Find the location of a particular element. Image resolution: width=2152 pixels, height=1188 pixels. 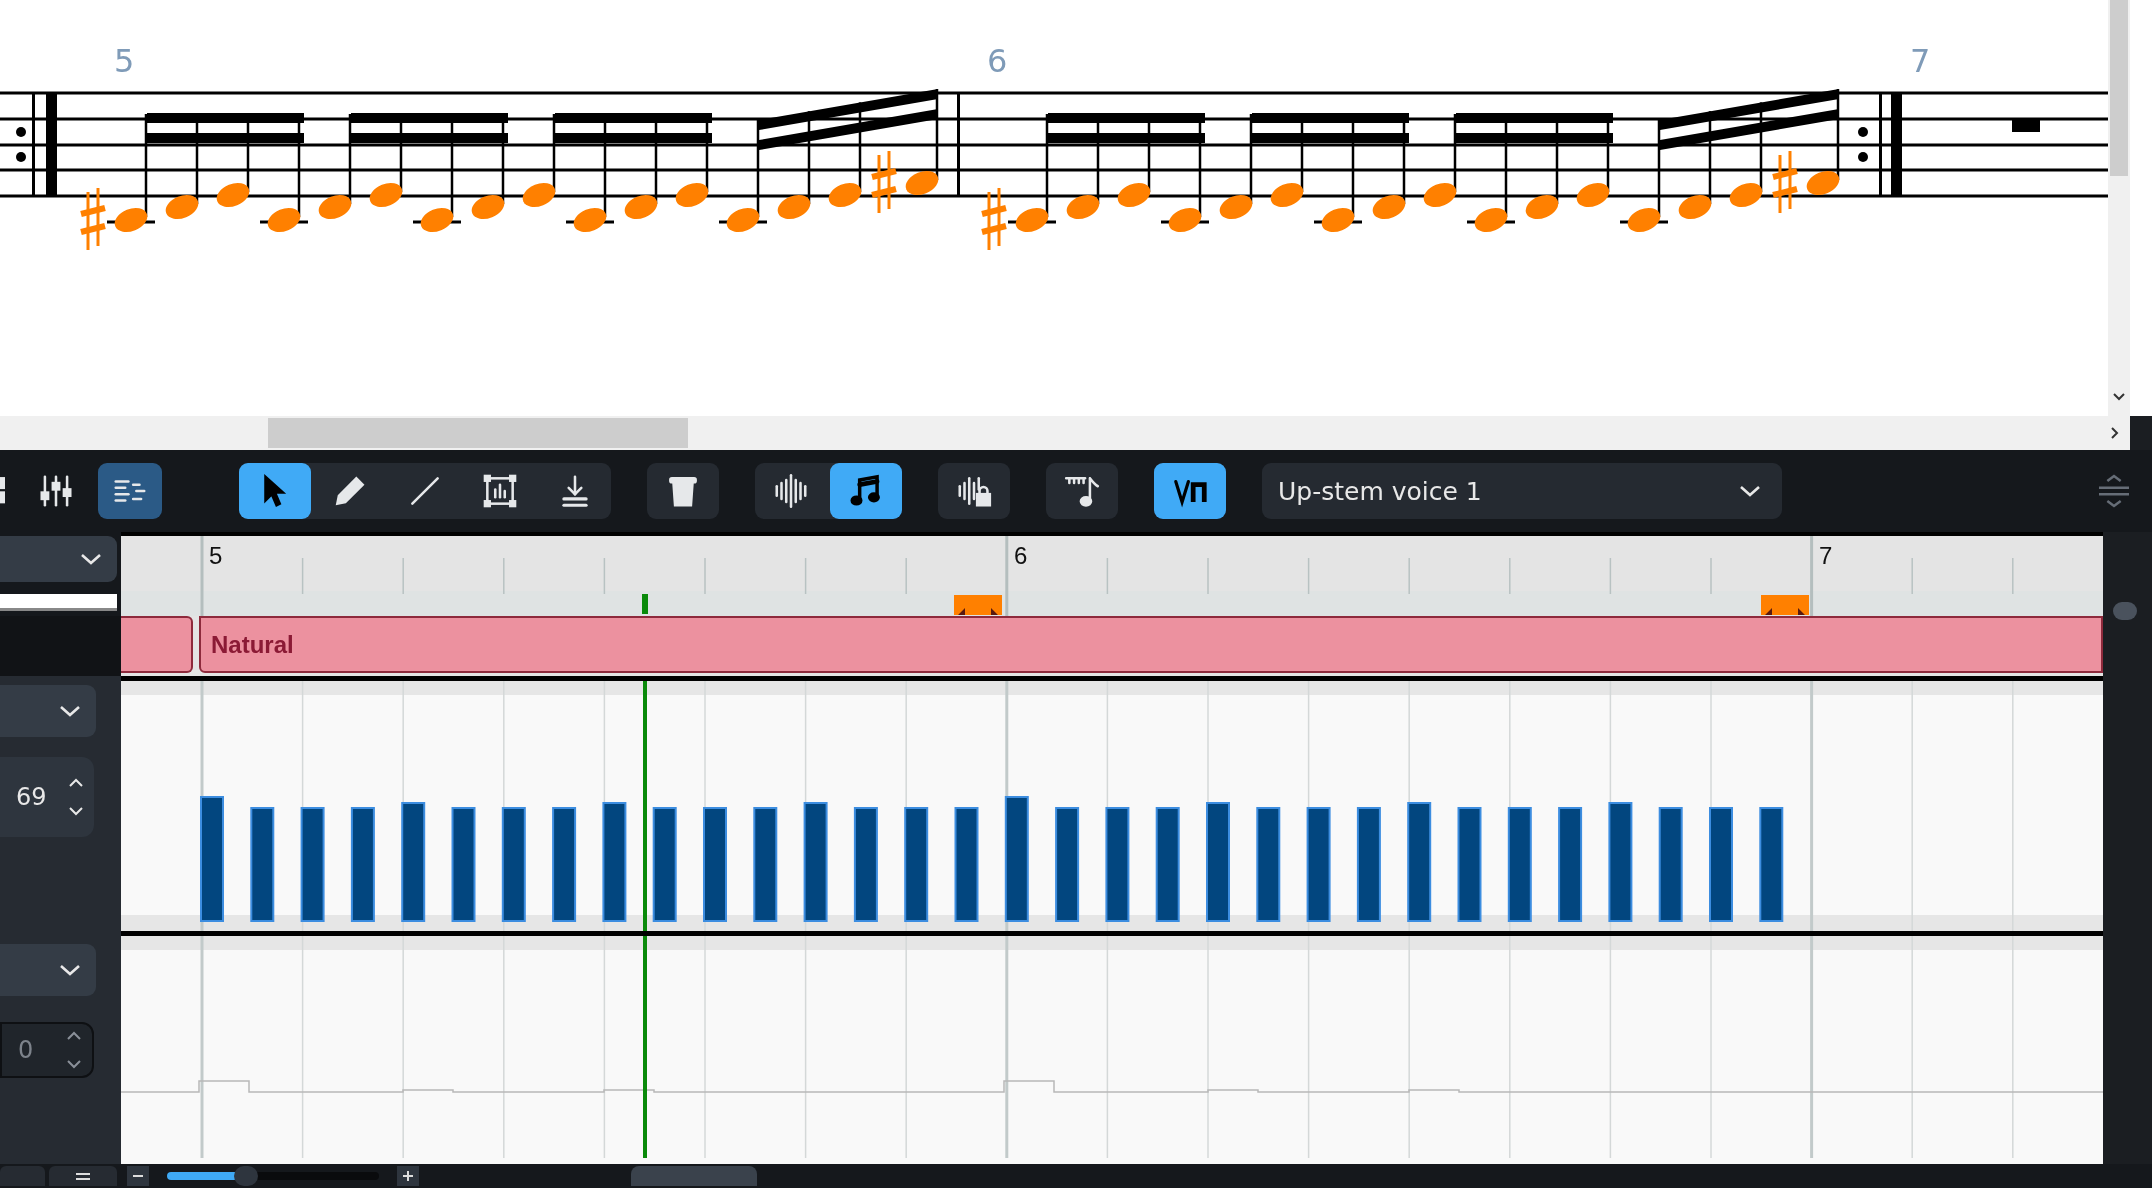

lanes-tool-button is located at coordinates (130, 491).